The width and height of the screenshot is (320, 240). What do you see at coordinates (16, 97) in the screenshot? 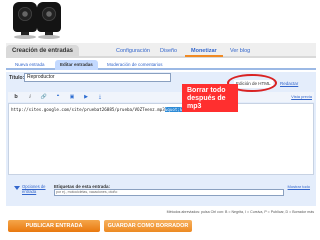
I see `bold-button: b` at bounding box center [16, 97].